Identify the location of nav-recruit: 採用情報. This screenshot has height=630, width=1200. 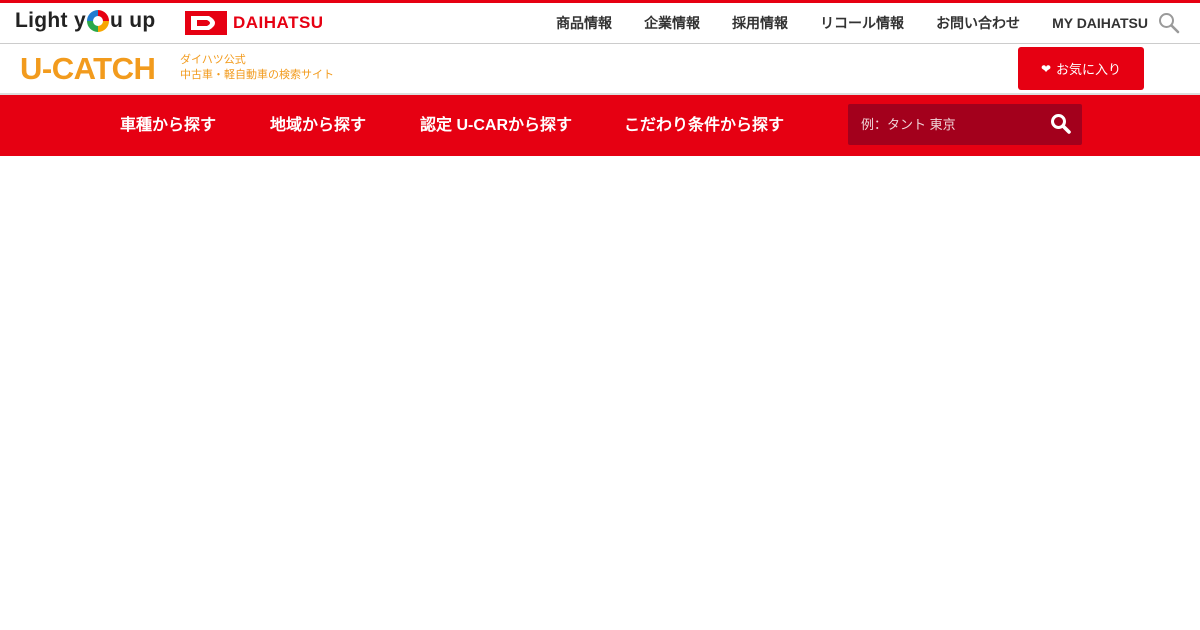
(760, 23).